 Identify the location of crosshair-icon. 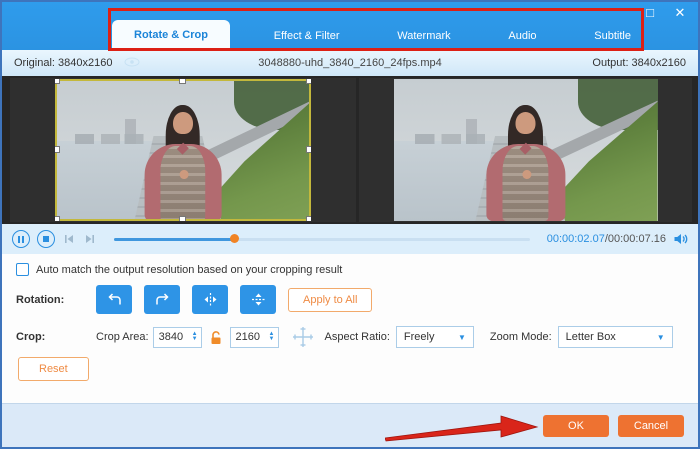
(302, 337).